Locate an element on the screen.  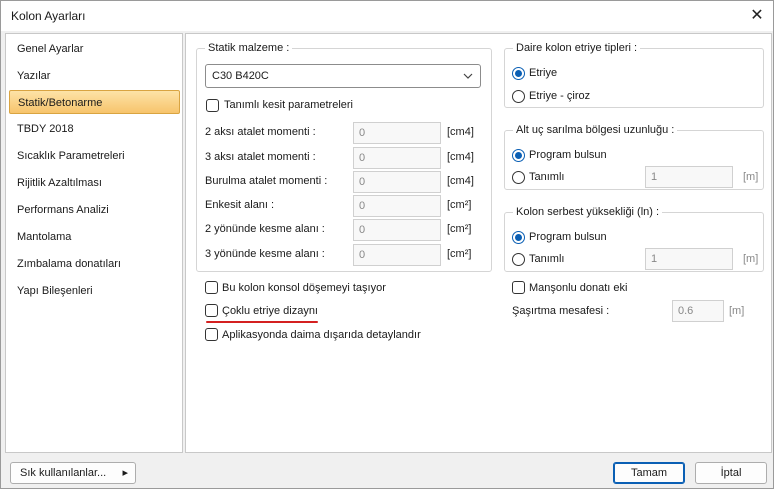
clear-height-auto-radio is located at coordinates (518, 237).